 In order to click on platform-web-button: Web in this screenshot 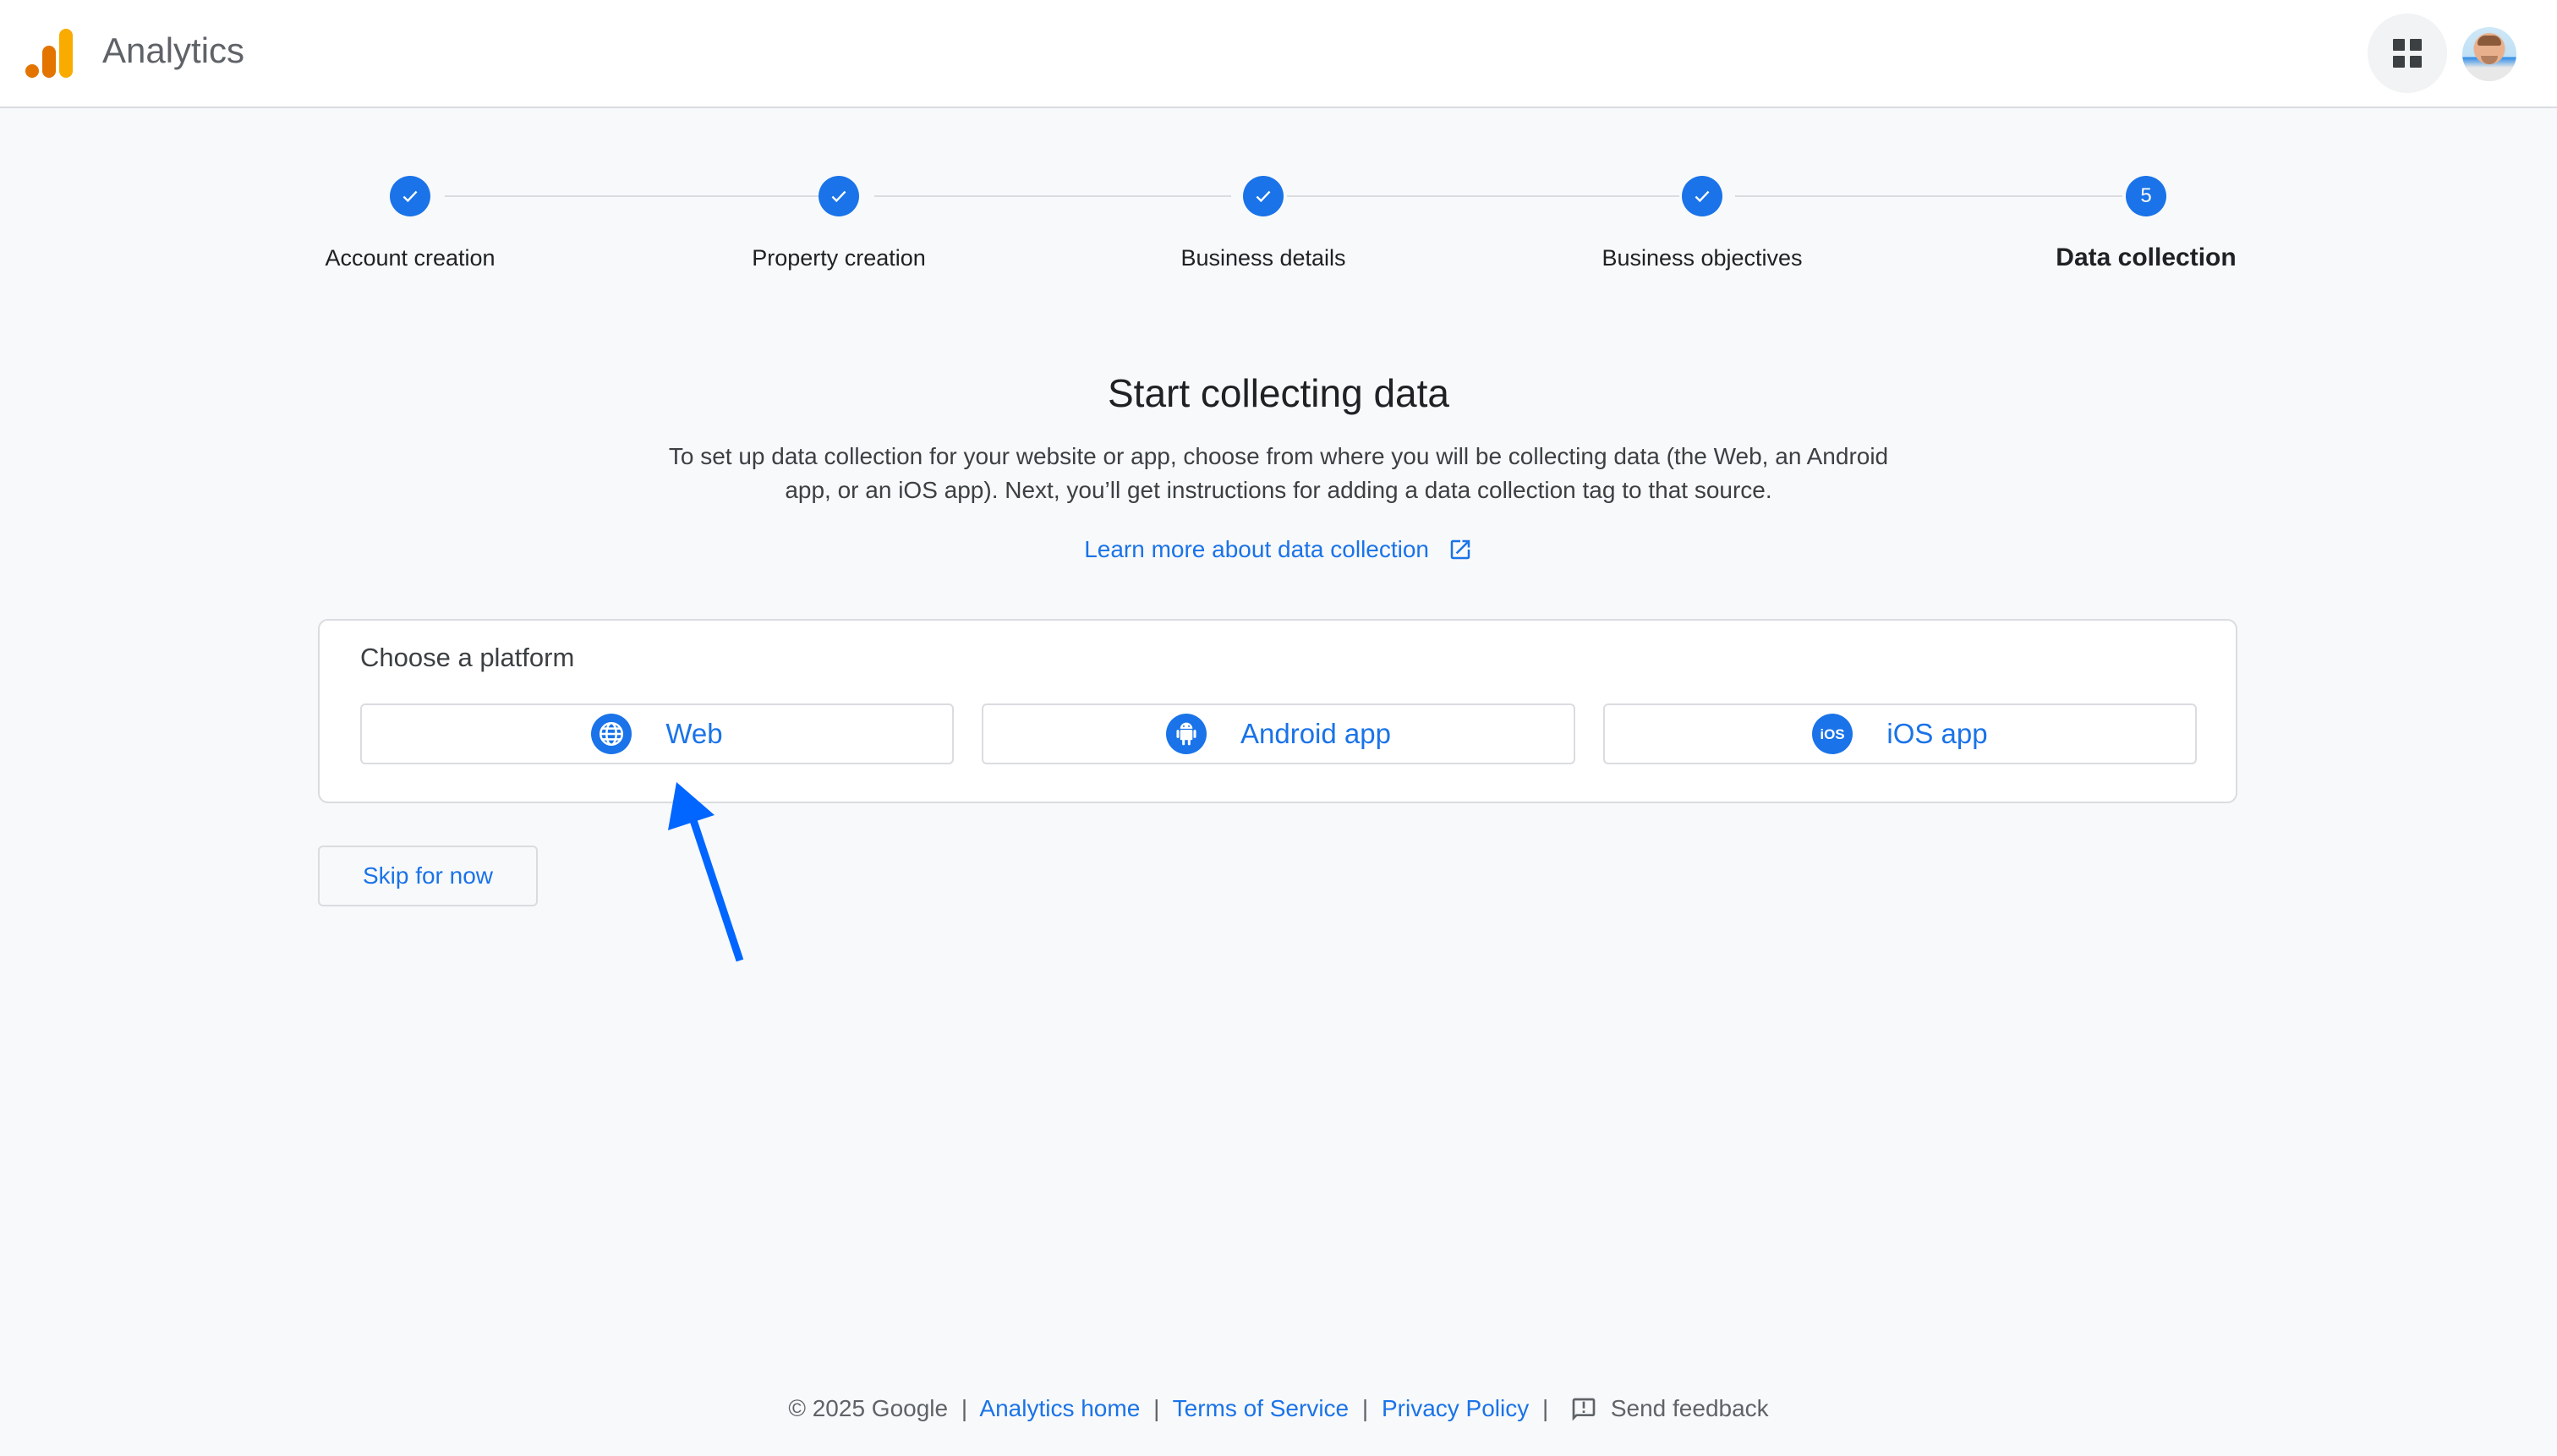, I will do `click(657, 734)`.